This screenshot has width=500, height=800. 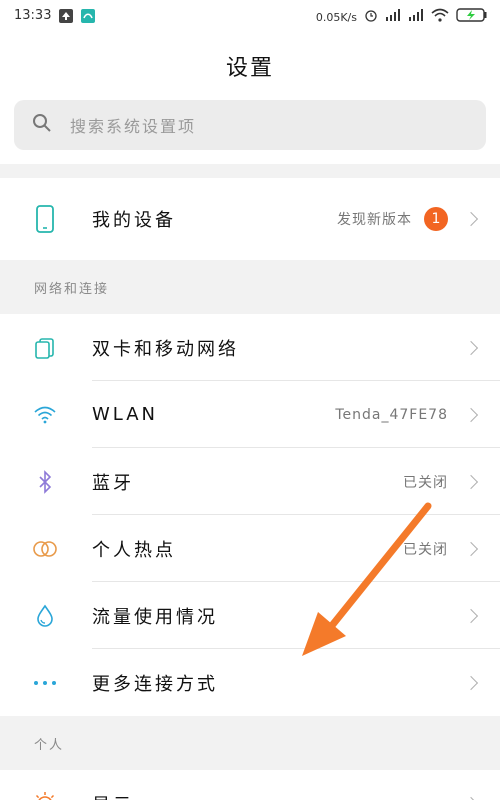 I want to click on app-notification-icon, so click(x=88, y=15).